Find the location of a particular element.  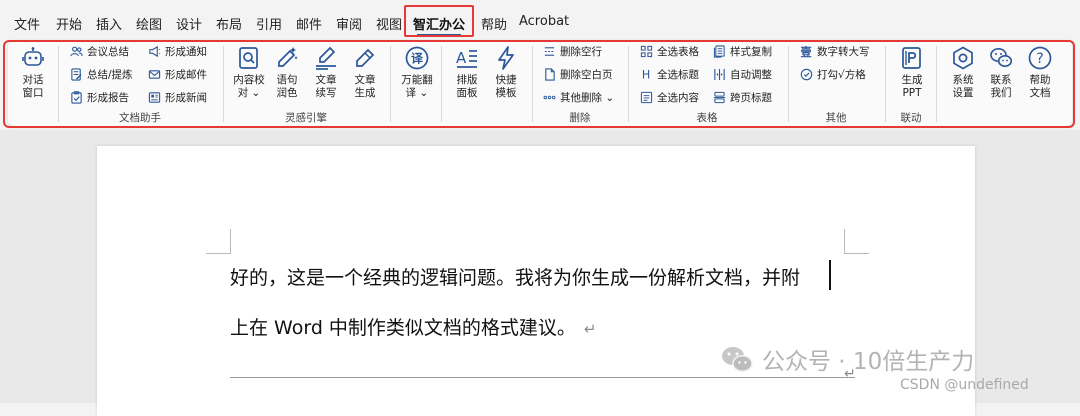

magic-pen-icon is located at coordinates (287, 58).